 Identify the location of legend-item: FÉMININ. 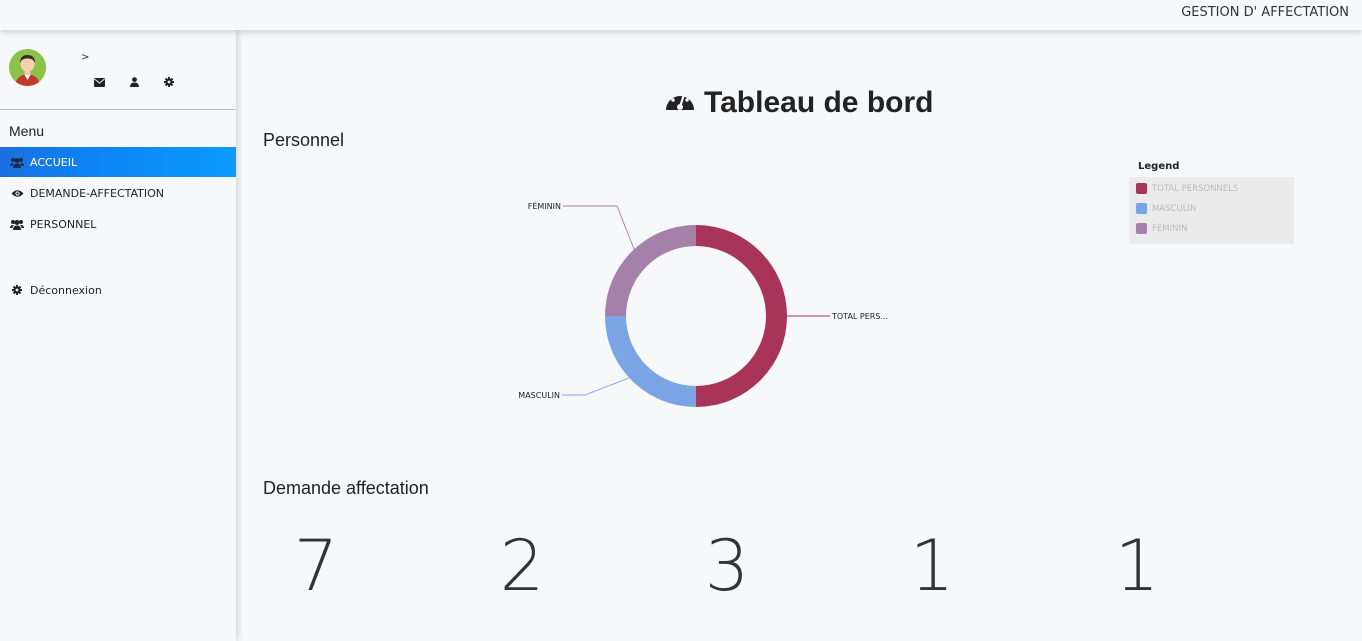
(1161, 228).